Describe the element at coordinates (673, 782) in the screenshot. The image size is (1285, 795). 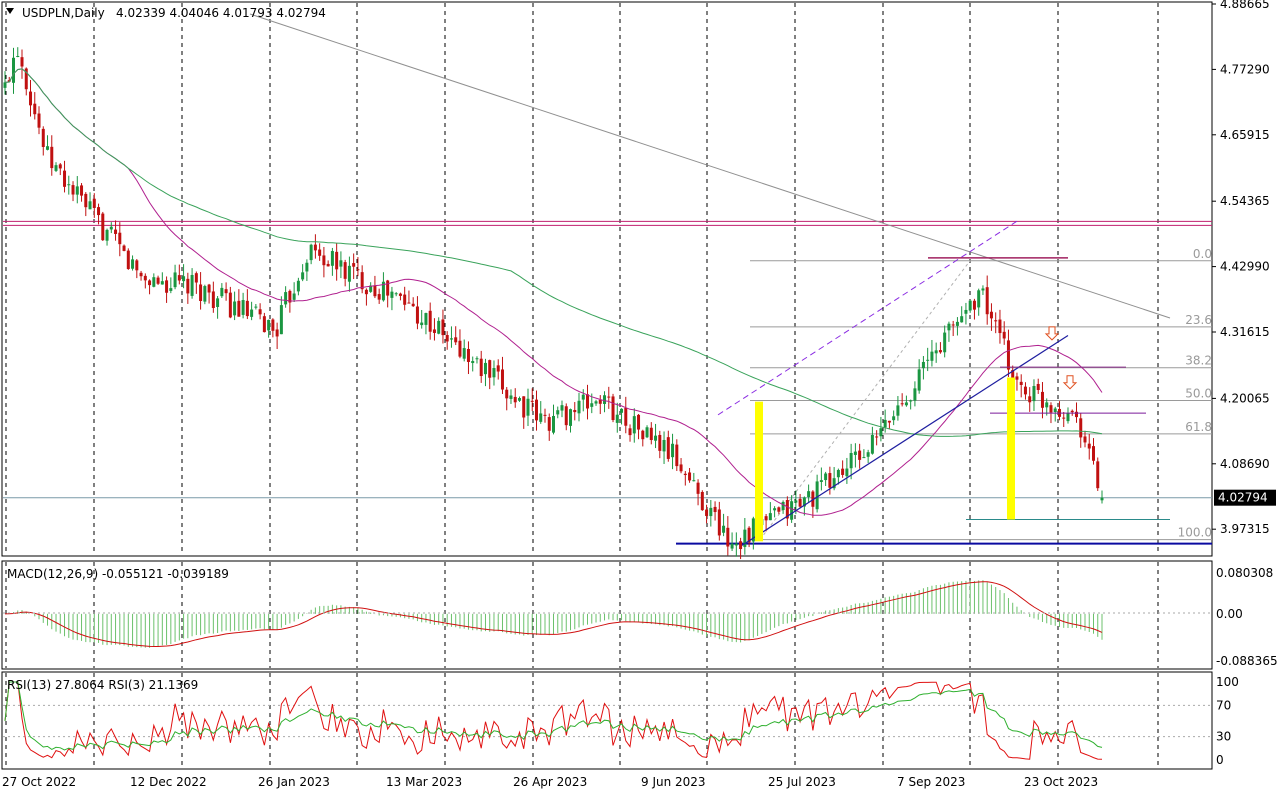
I see `date-tick-label: 9 Jun 2023` at that location.